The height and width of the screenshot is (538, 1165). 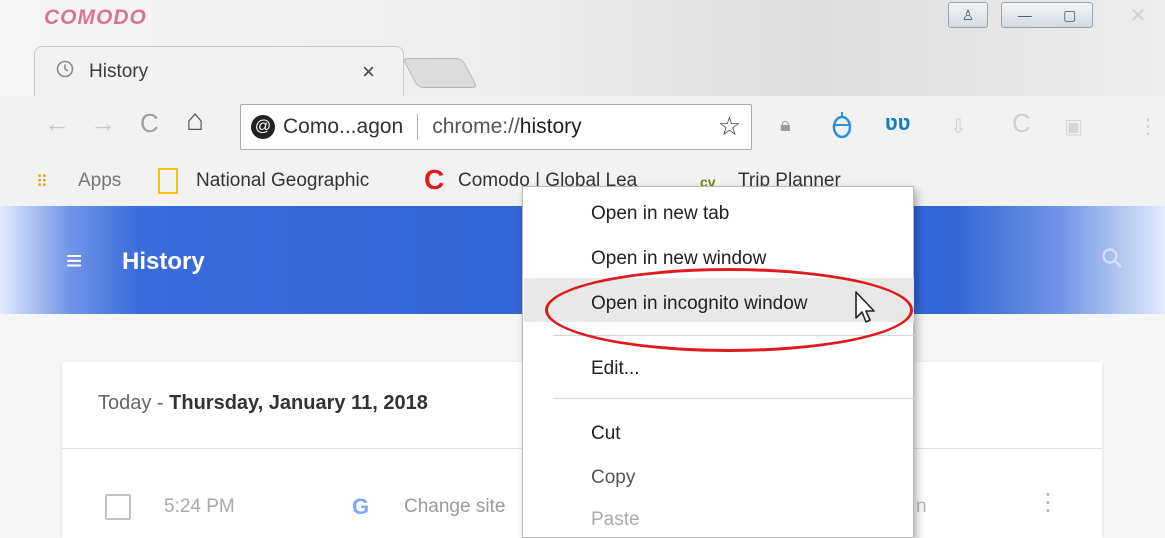 What do you see at coordinates (1047, 15) in the screenshot?
I see `window-controls: — ▢` at bounding box center [1047, 15].